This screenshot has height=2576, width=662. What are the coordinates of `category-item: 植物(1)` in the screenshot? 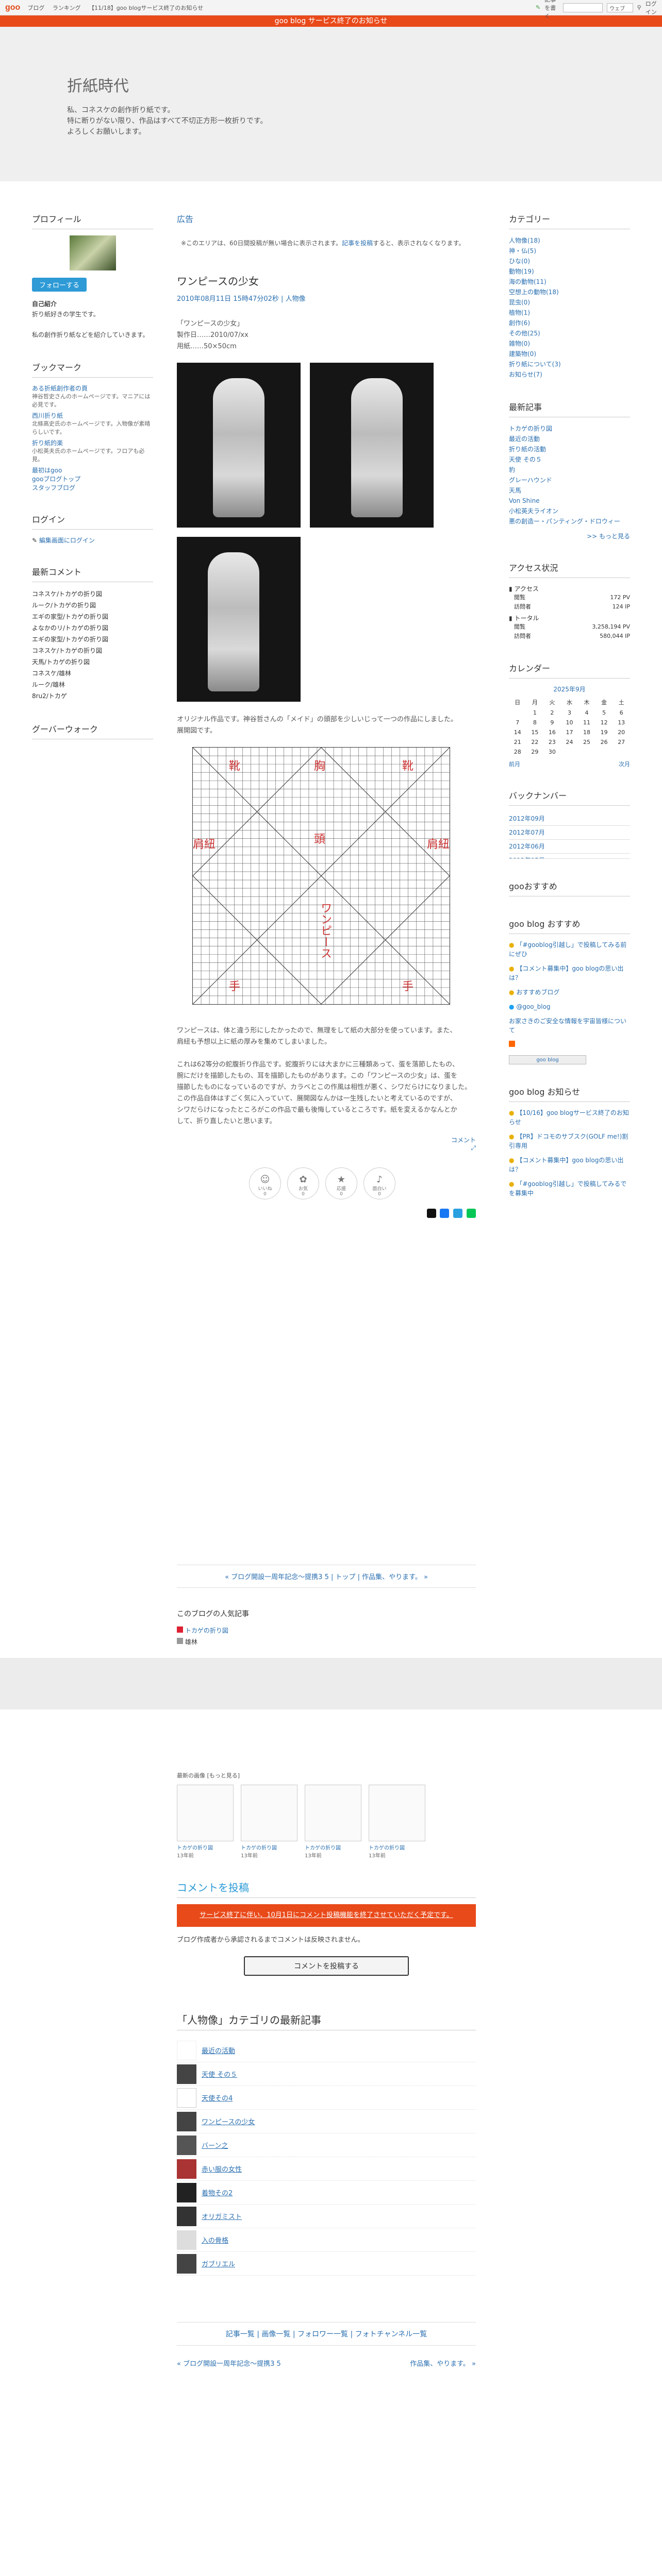 It's located at (519, 312).